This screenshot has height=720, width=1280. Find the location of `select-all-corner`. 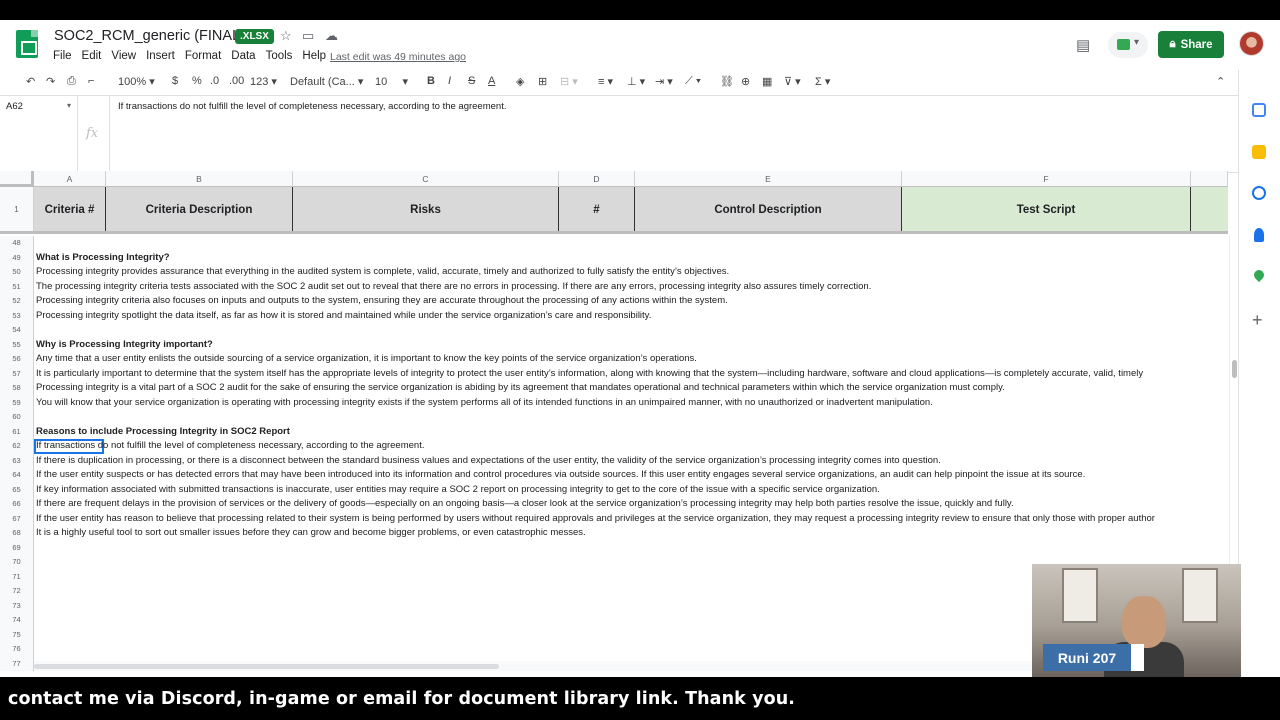

select-all-corner is located at coordinates (17, 179).